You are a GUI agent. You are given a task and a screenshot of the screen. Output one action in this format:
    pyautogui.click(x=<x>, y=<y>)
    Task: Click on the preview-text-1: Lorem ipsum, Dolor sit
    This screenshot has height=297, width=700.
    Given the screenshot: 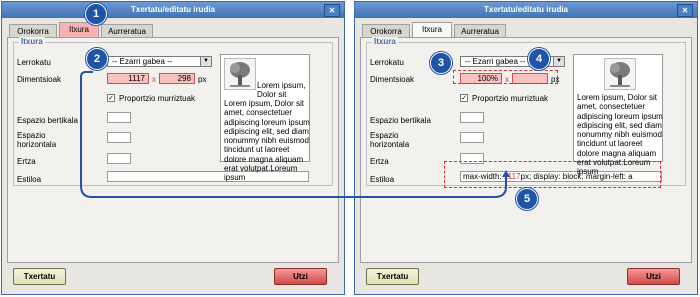 What is the action you would take?
    pyautogui.click(x=281, y=90)
    